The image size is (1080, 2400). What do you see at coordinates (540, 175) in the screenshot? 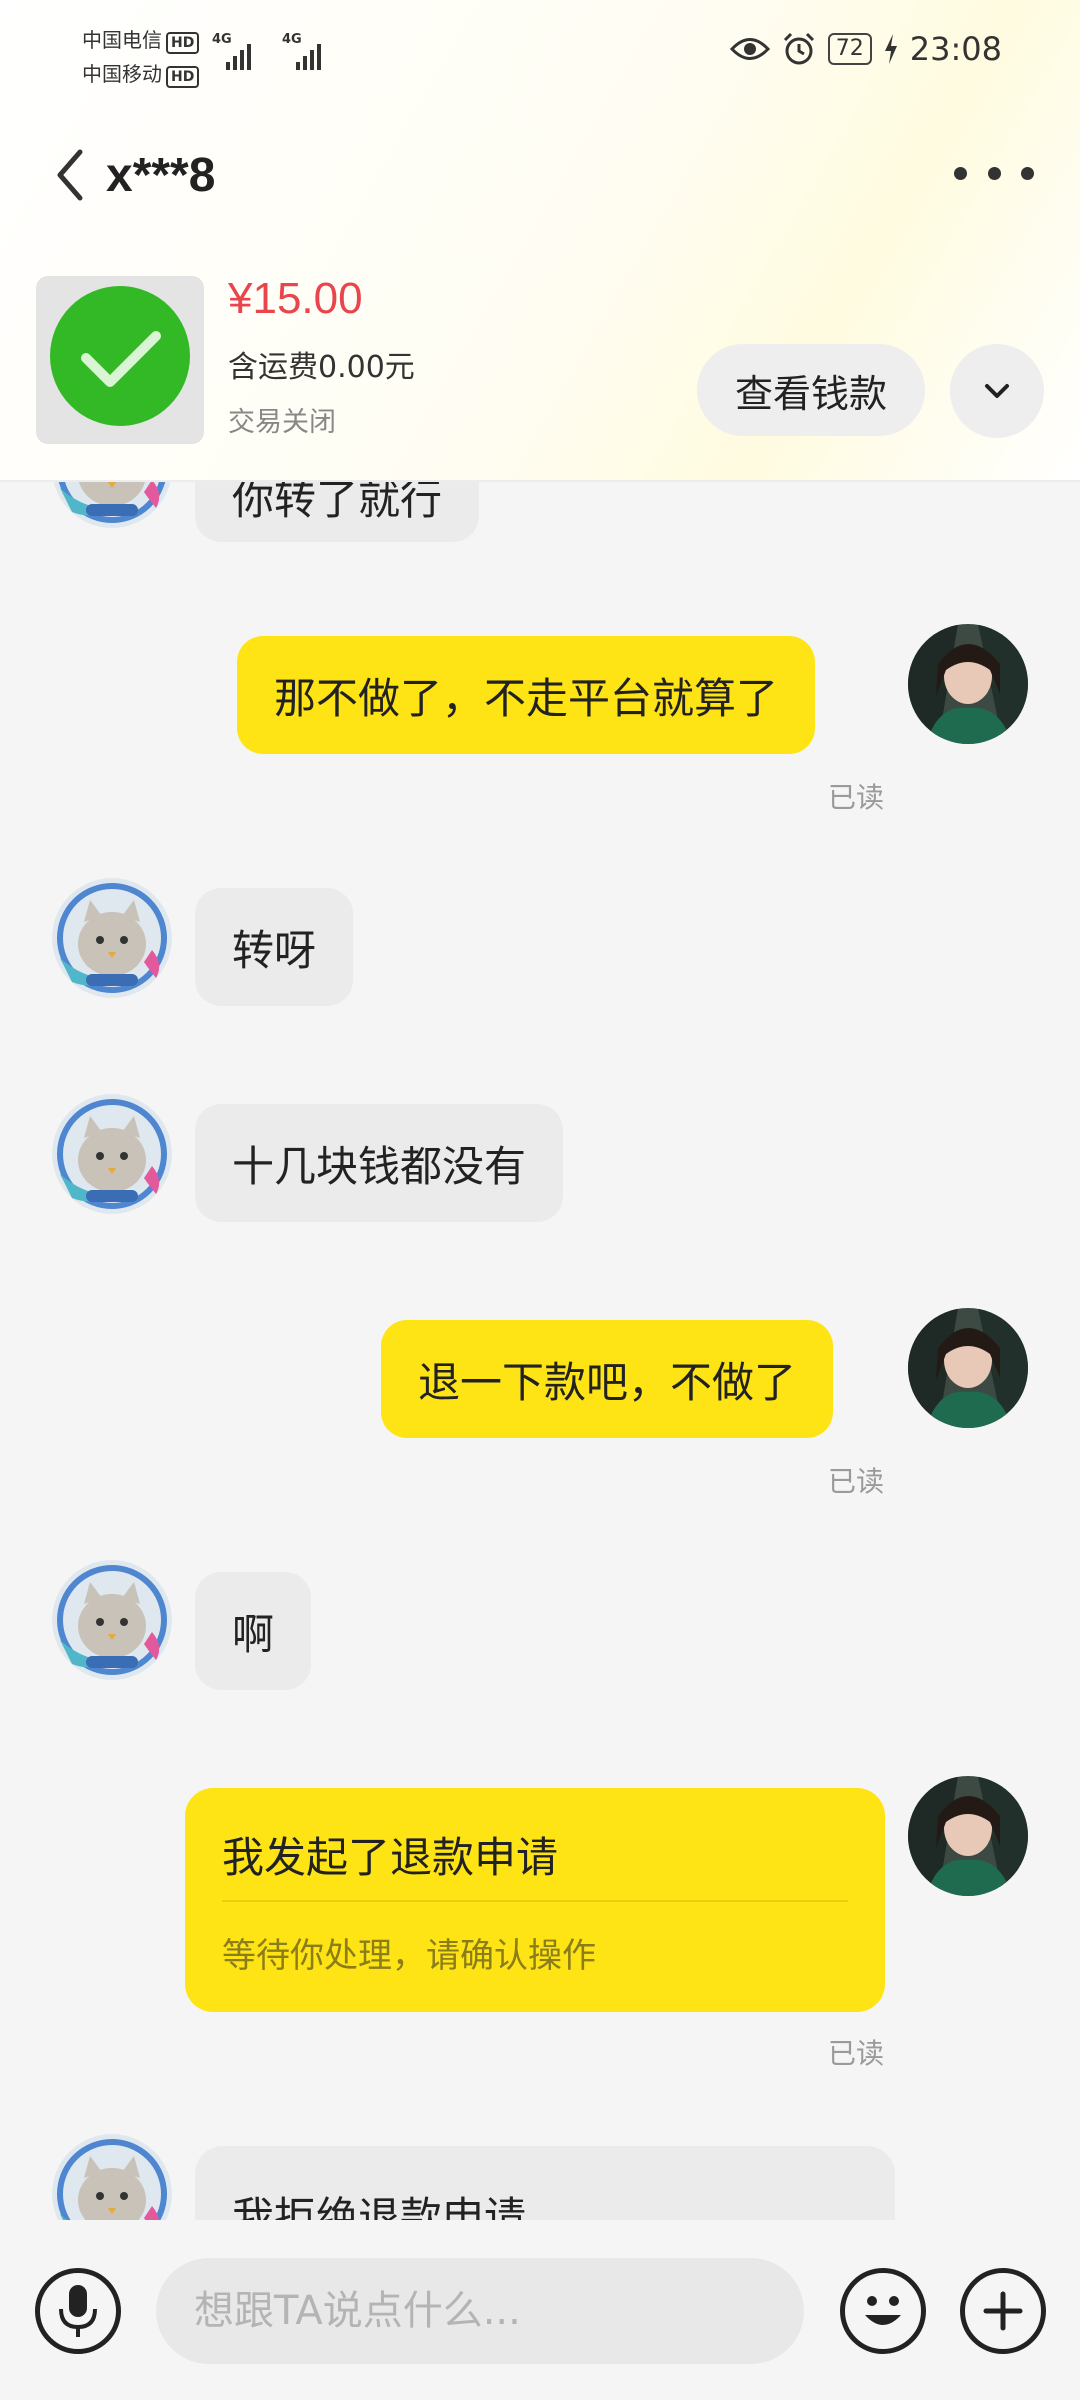
I see `chat-header: x***8` at bounding box center [540, 175].